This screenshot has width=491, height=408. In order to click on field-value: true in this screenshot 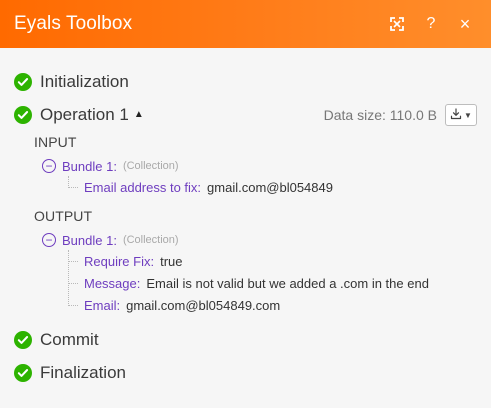, I will do `click(171, 261)`.